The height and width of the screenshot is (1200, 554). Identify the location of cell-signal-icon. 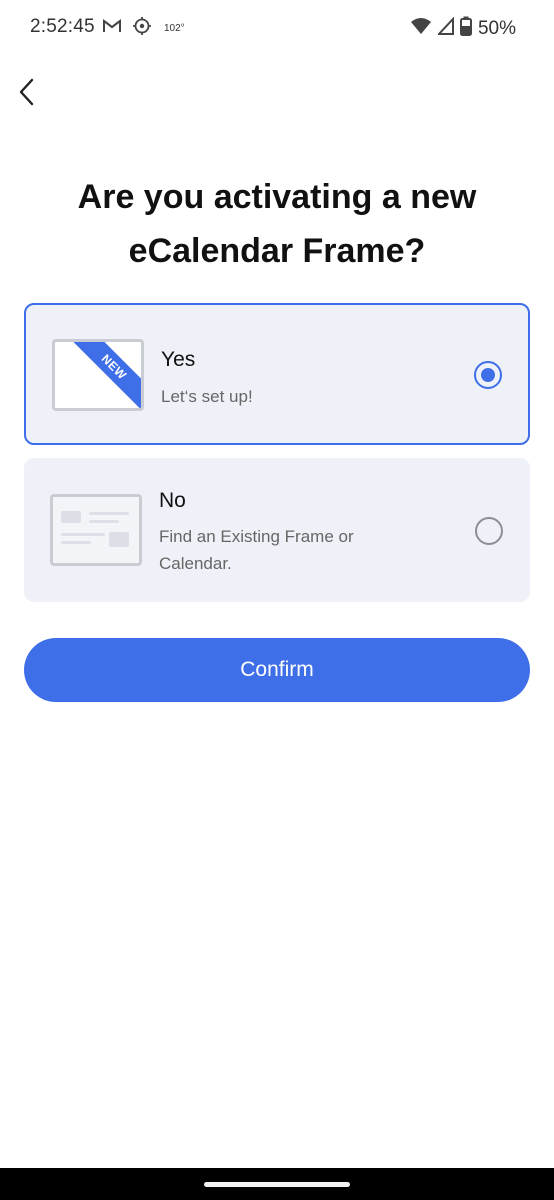
(445, 28).